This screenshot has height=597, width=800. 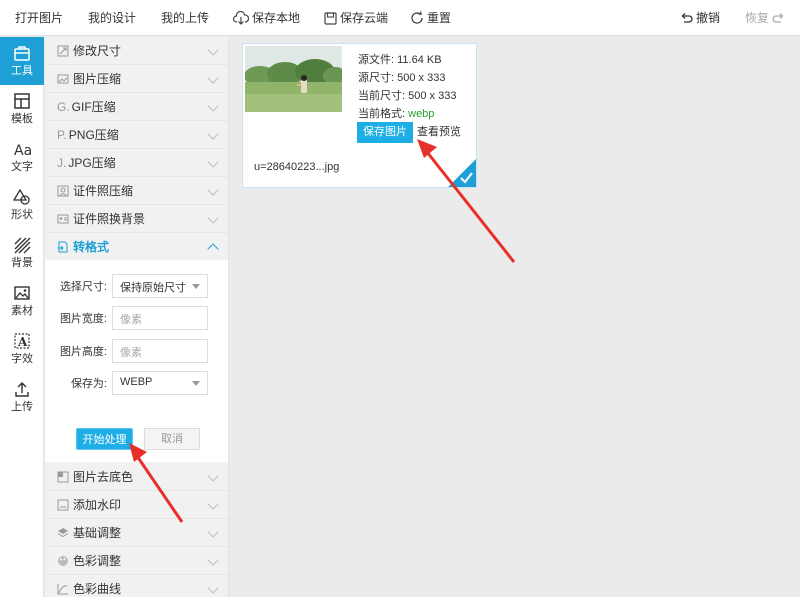 I want to click on reset-label: 重置, so click(x=439, y=18).